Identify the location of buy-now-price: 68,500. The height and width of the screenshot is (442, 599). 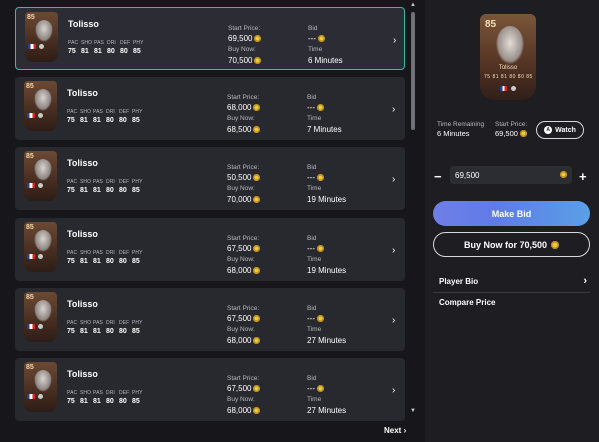
(244, 129).